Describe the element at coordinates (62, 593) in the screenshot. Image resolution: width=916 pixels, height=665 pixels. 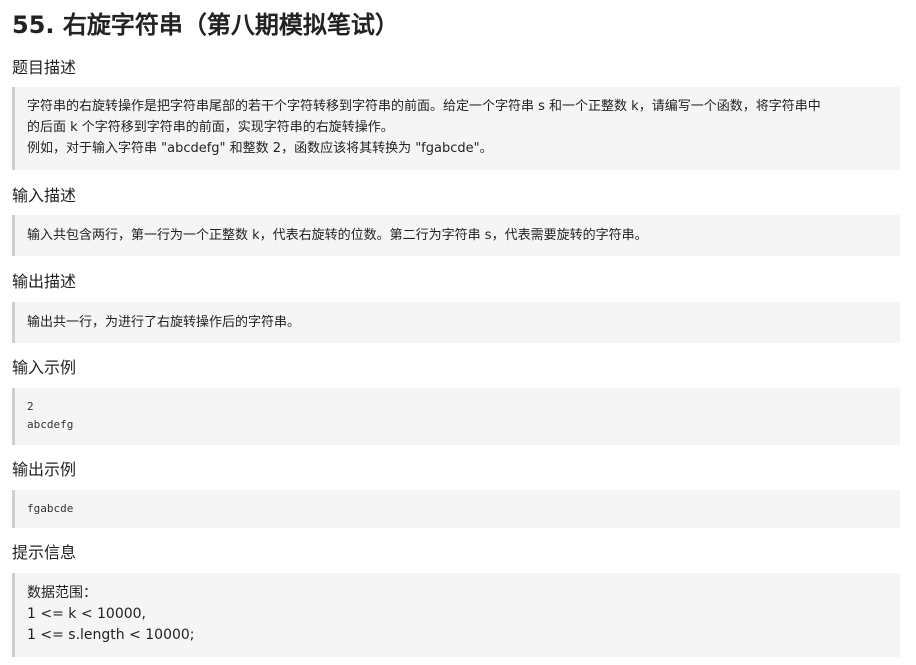
I see `hints-line-1: 数据范围：` at that location.